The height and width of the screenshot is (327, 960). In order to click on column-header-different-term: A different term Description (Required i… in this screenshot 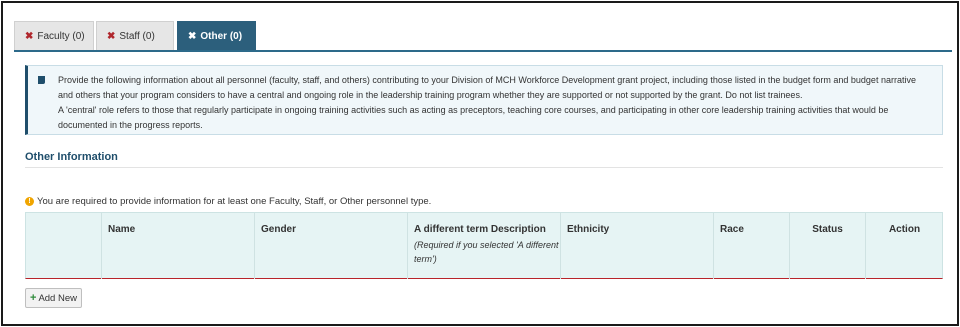, I will do `click(484, 246)`.